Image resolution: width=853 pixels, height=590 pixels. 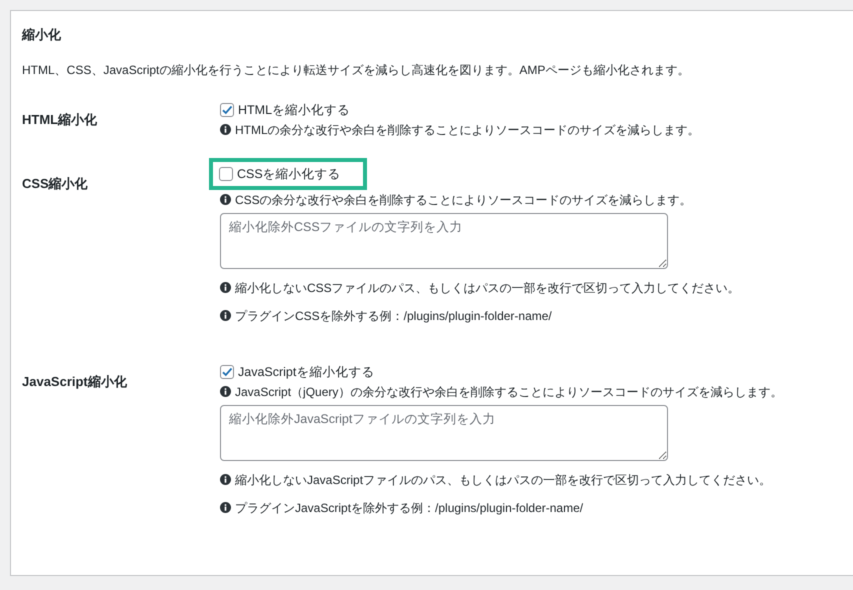 What do you see at coordinates (467, 130) in the screenshot?
I see `help-text: HTMLの余分な改行や余白を削除することによりソースコードのサイズを減らします。` at bounding box center [467, 130].